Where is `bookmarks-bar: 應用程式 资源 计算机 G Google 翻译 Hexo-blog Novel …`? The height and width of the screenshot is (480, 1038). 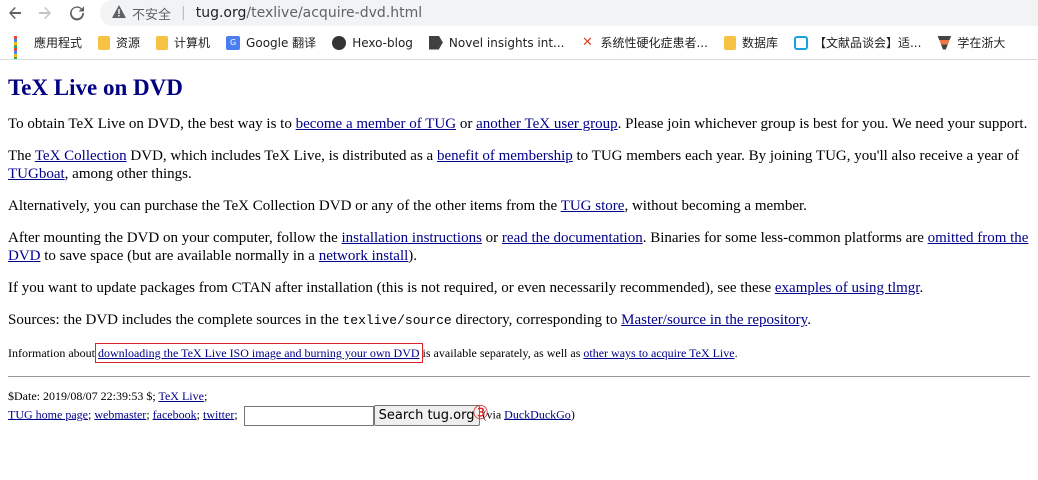
bookmarks-bar: 應用程式 资源 计算机 G Google 翻译 Hexo-blog Novel … is located at coordinates (519, 43).